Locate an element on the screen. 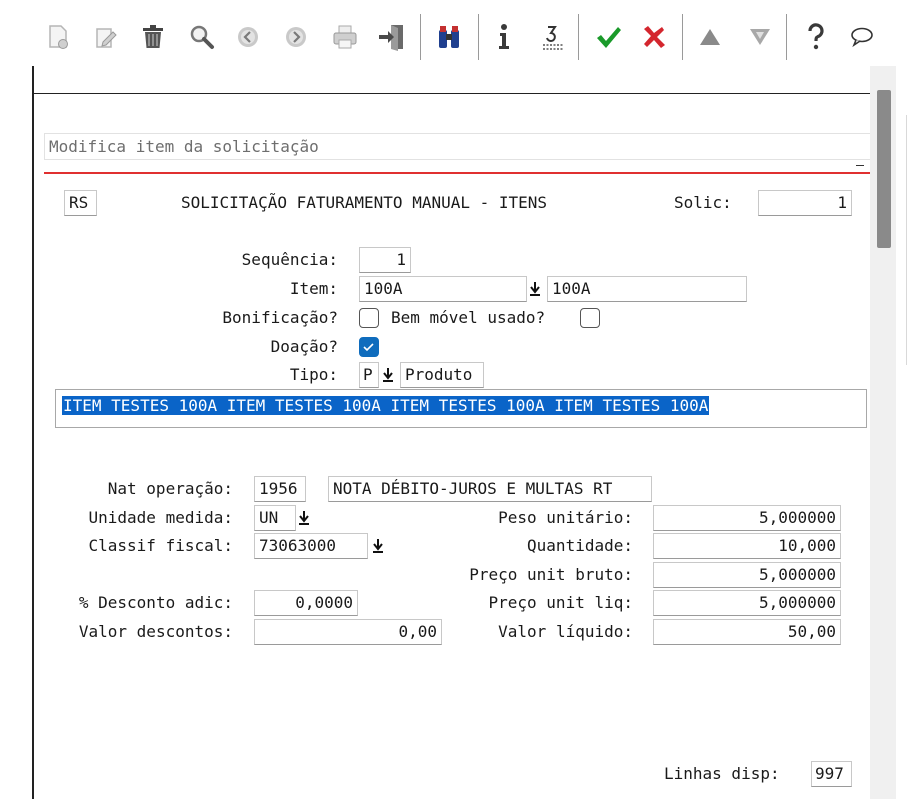 This screenshot has height=799, width=910. preco-bruto-label: Preço unit bruto: is located at coordinates (551, 574).